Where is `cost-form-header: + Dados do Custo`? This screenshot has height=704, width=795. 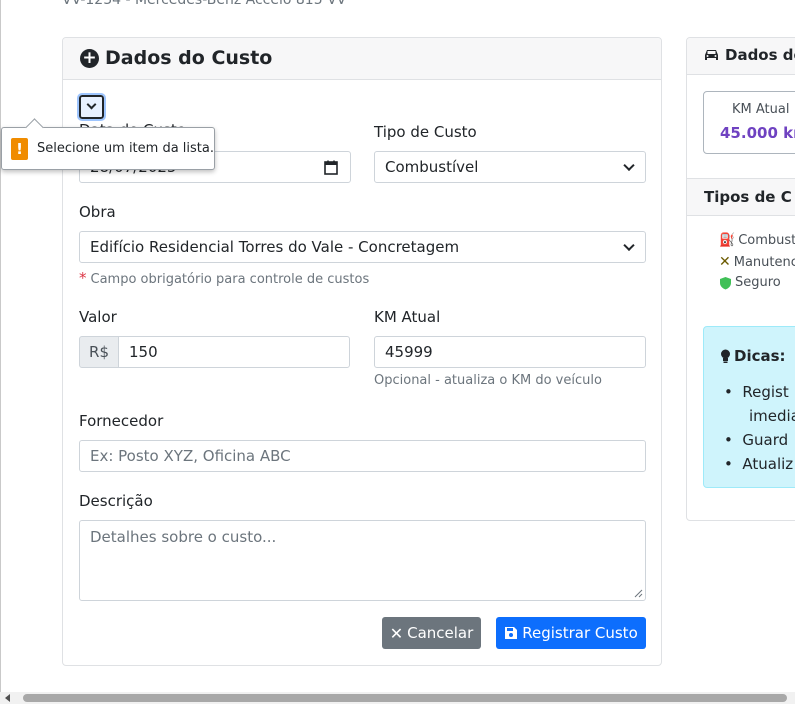 cost-form-header: + Dados do Custo is located at coordinates (362, 59).